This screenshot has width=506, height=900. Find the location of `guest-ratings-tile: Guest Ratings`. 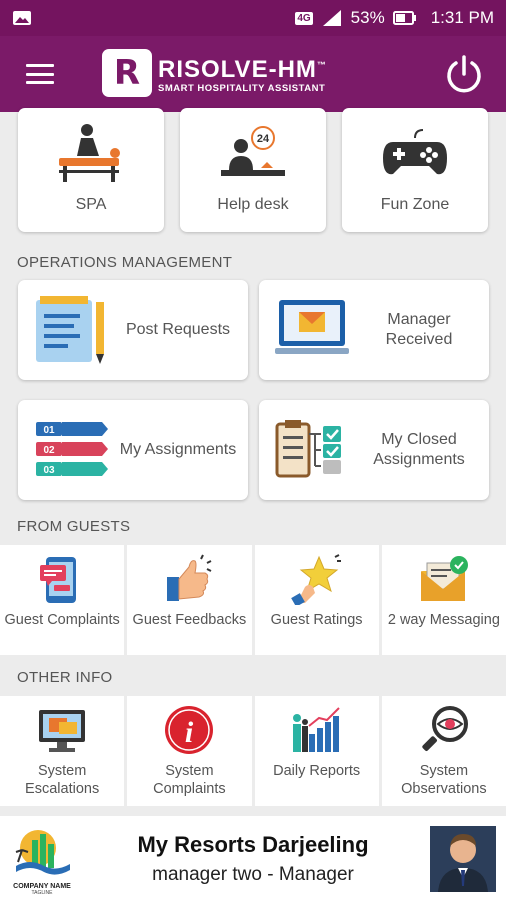

guest-ratings-tile: Guest Ratings is located at coordinates (316, 600).